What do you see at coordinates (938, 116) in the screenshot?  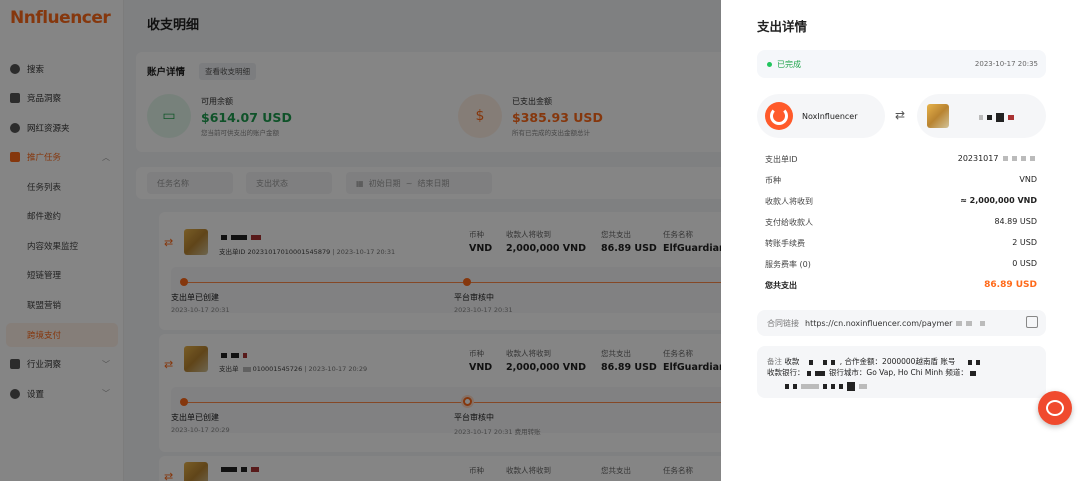 I see `avatar` at bounding box center [938, 116].